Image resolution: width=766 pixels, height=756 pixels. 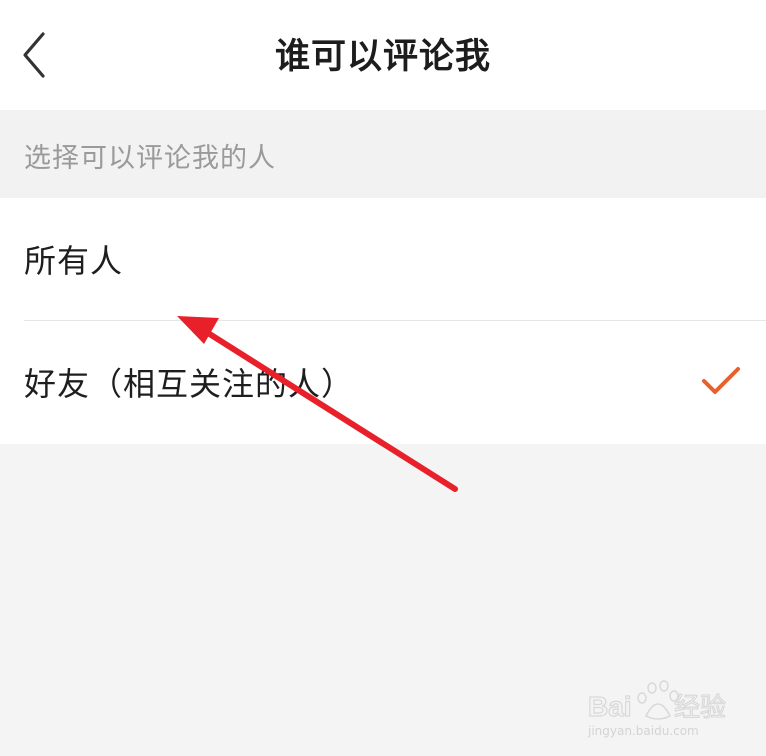 I want to click on option-label: 所有人, so click(x=74, y=261).